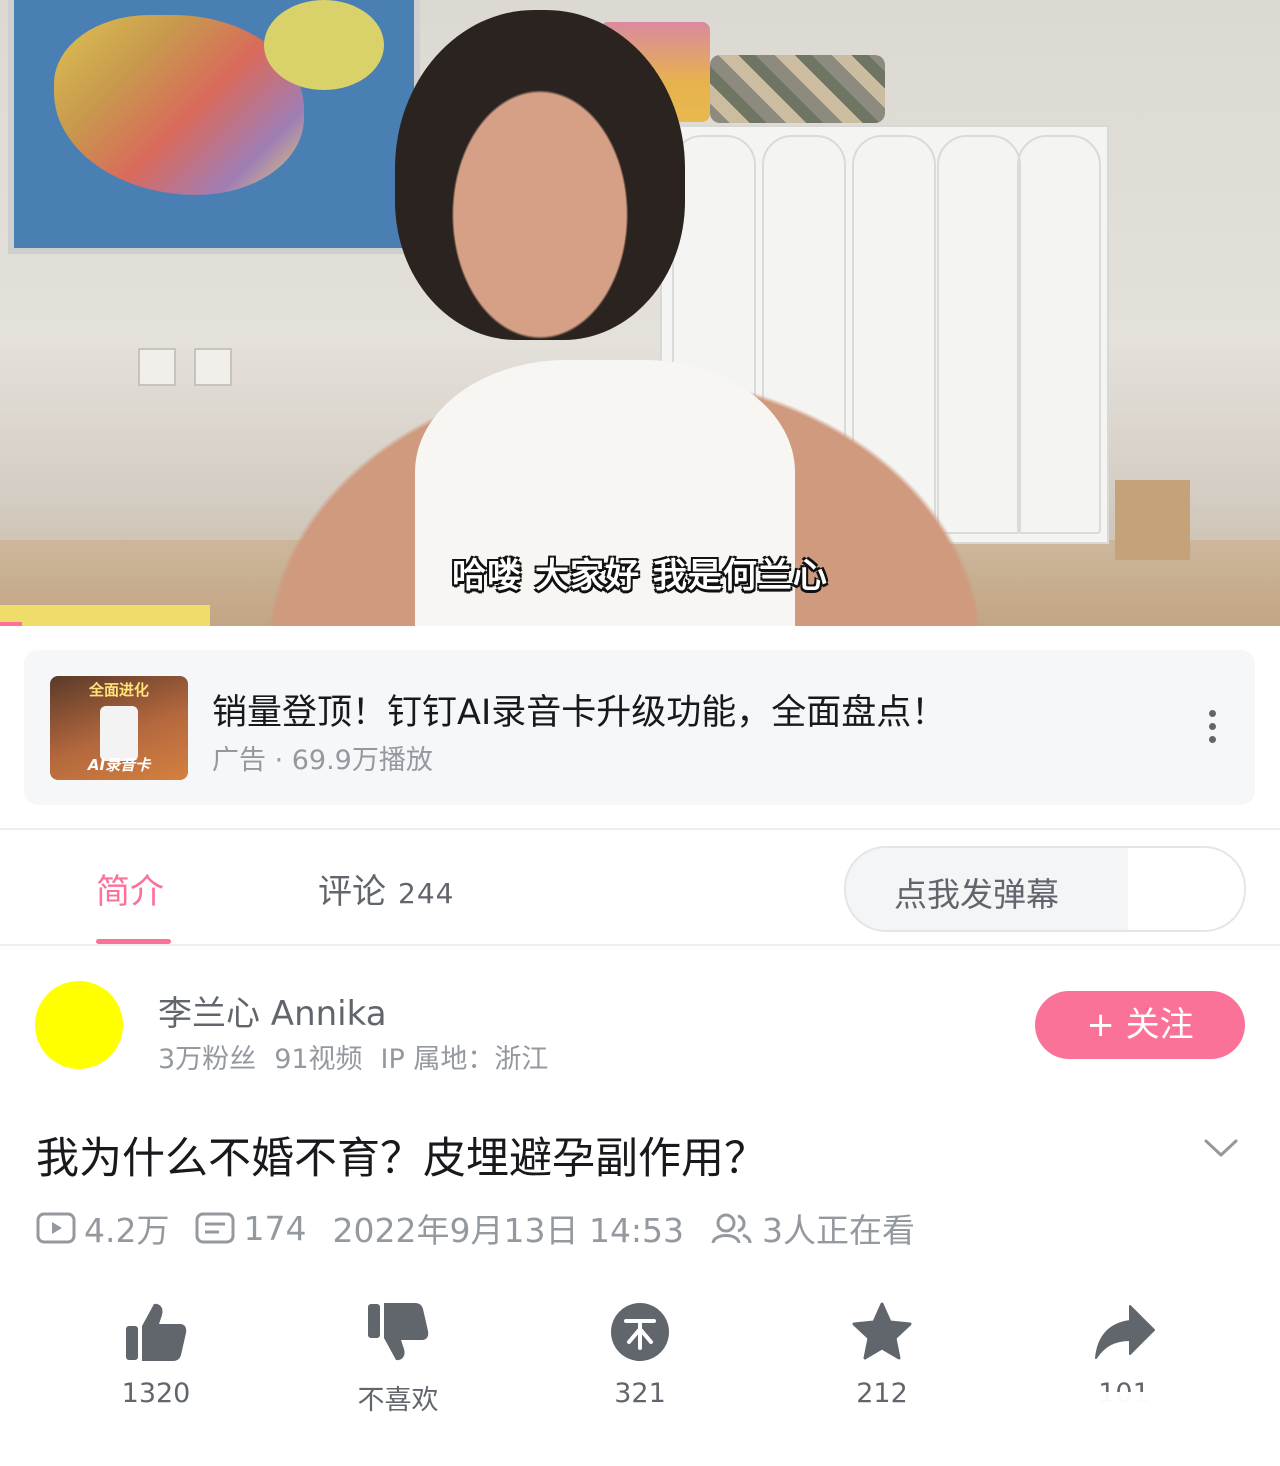 The height and width of the screenshot is (1466, 1280). I want to click on ad-title: 销量登顶！钉钉AI录音卡升级功能，全面盘点！, so click(579, 709).